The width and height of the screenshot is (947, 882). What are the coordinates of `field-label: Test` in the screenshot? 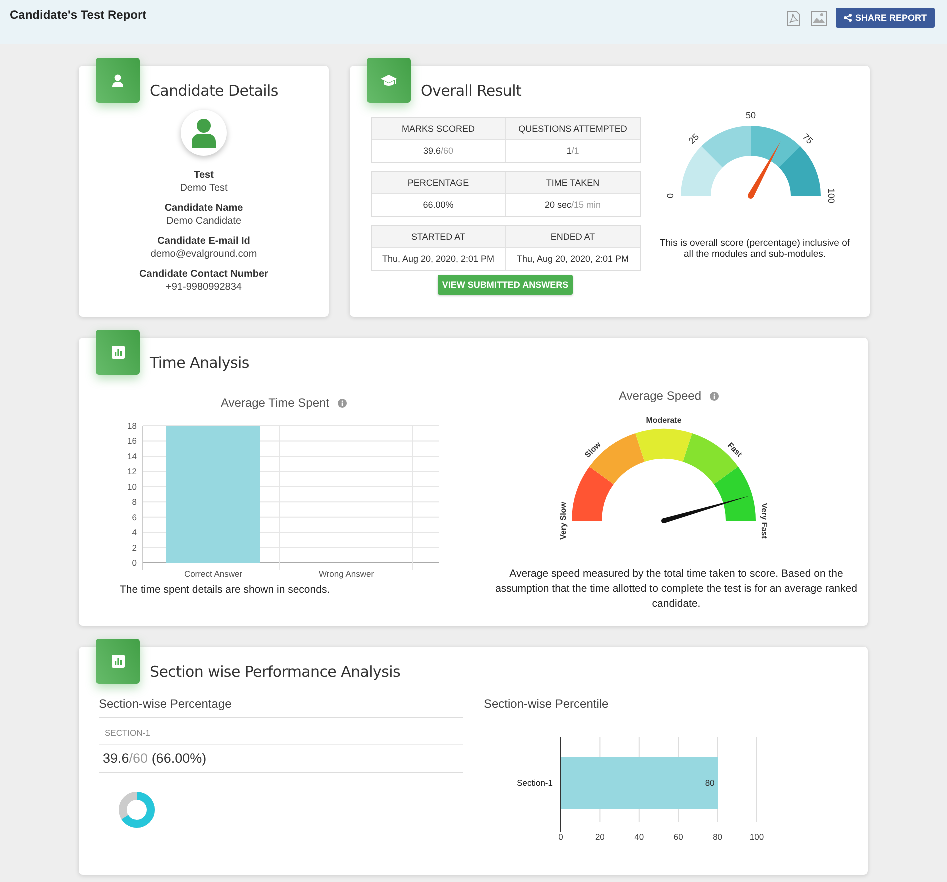 It's located at (204, 175).